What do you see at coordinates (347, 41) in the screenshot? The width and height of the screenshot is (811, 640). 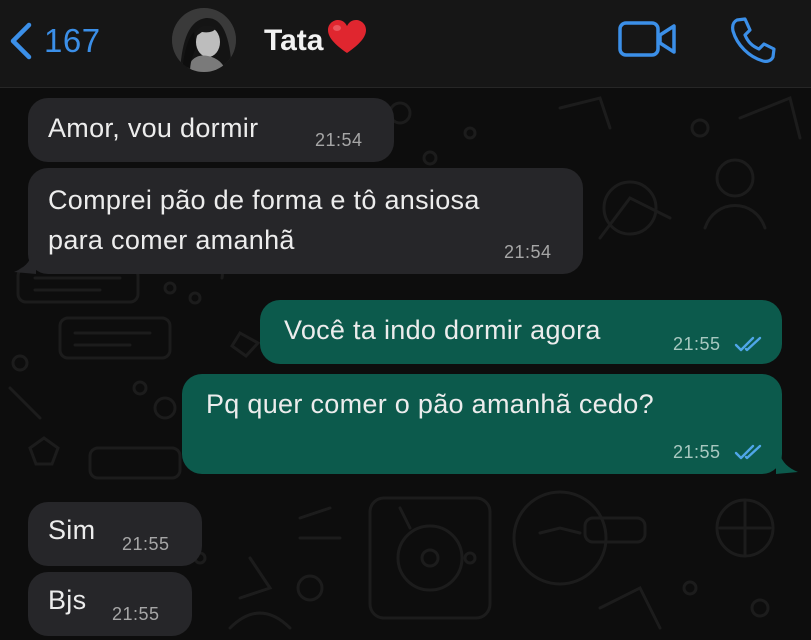 I see `heart-icon` at bounding box center [347, 41].